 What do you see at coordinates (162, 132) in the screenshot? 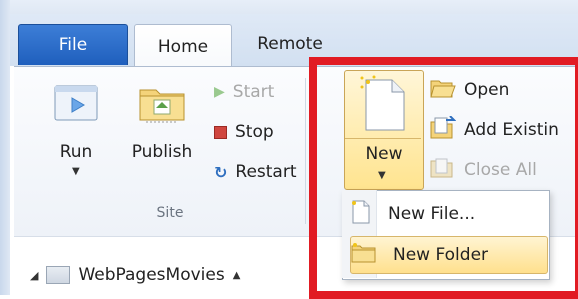
I see `publish-button: Publish` at bounding box center [162, 132].